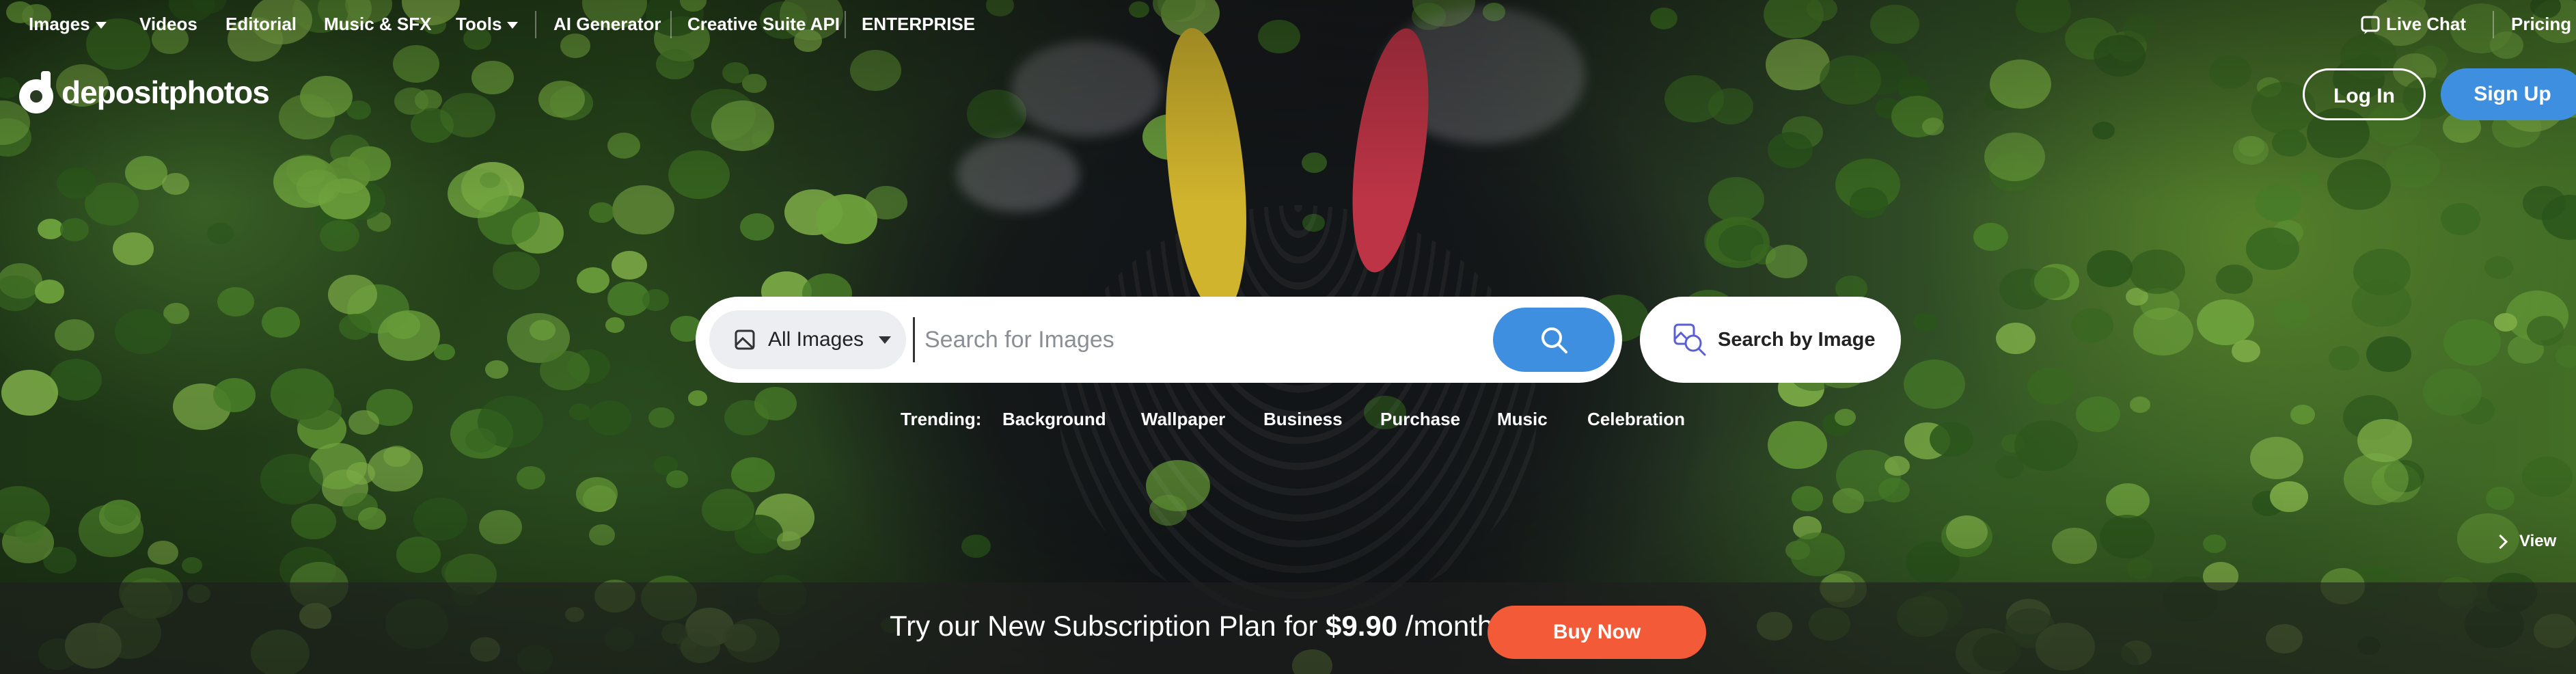  Describe the element at coordinates (816, 339) in the screenshot. I see `media-type-label: All Images` at that location.